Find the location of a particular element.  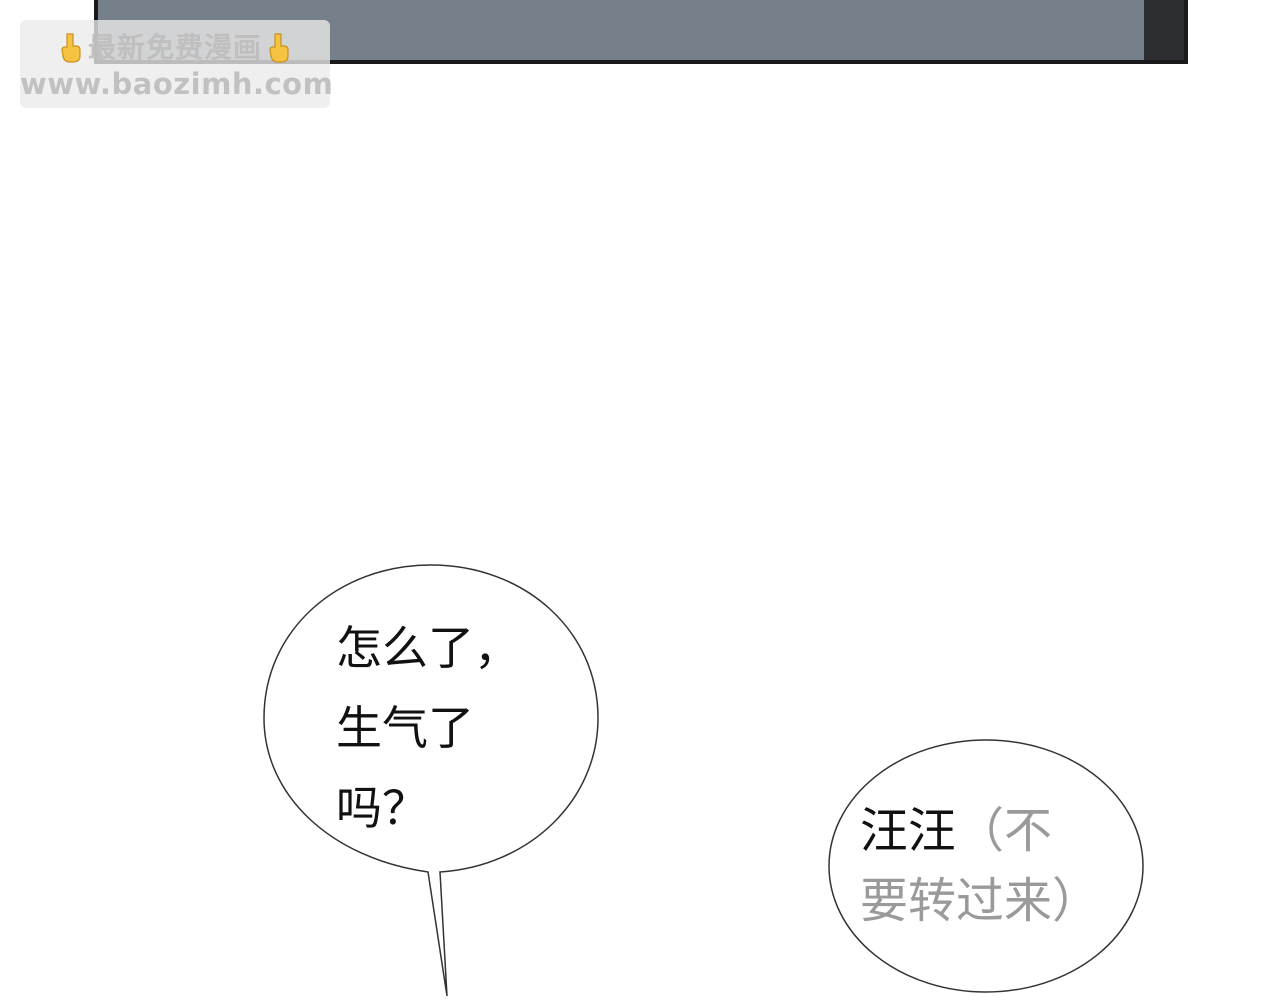

speech-bubble-right-text: 汪汪（不 要转过来） is located at coordinates (995, 866).